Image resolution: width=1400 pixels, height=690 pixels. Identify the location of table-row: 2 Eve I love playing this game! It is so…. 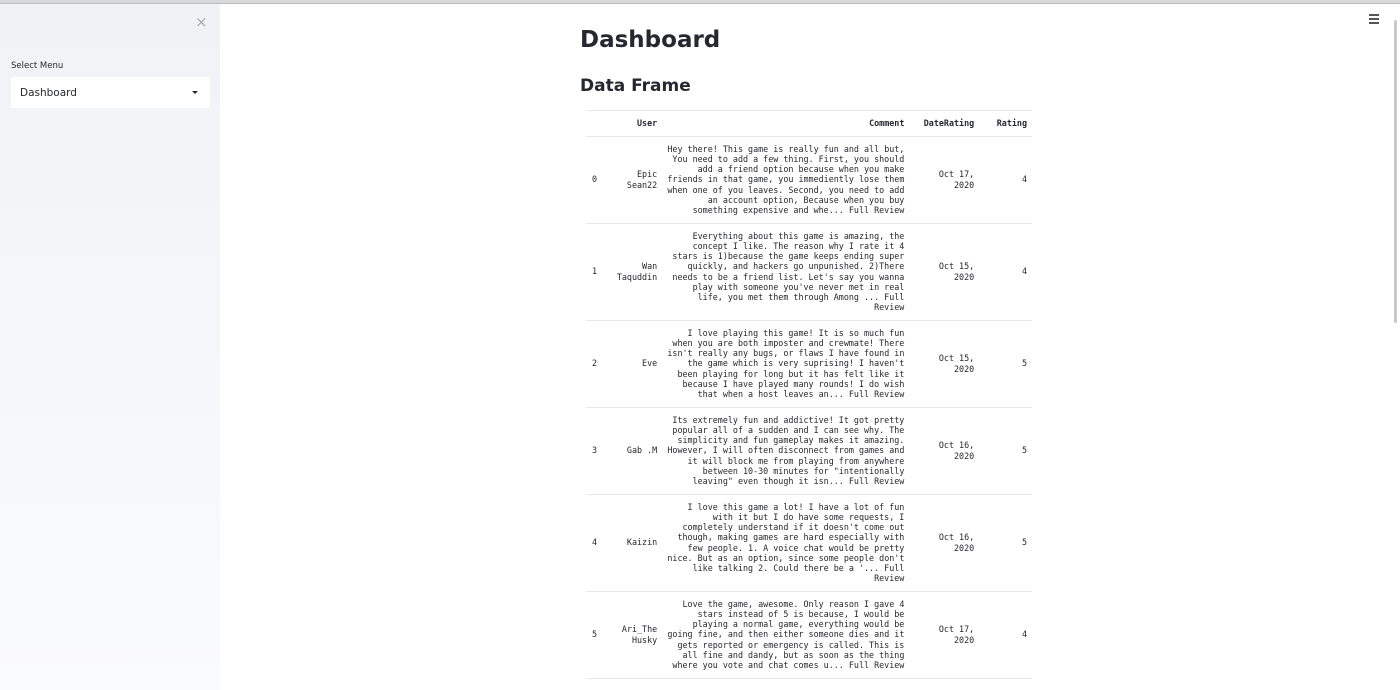
(809, 364).